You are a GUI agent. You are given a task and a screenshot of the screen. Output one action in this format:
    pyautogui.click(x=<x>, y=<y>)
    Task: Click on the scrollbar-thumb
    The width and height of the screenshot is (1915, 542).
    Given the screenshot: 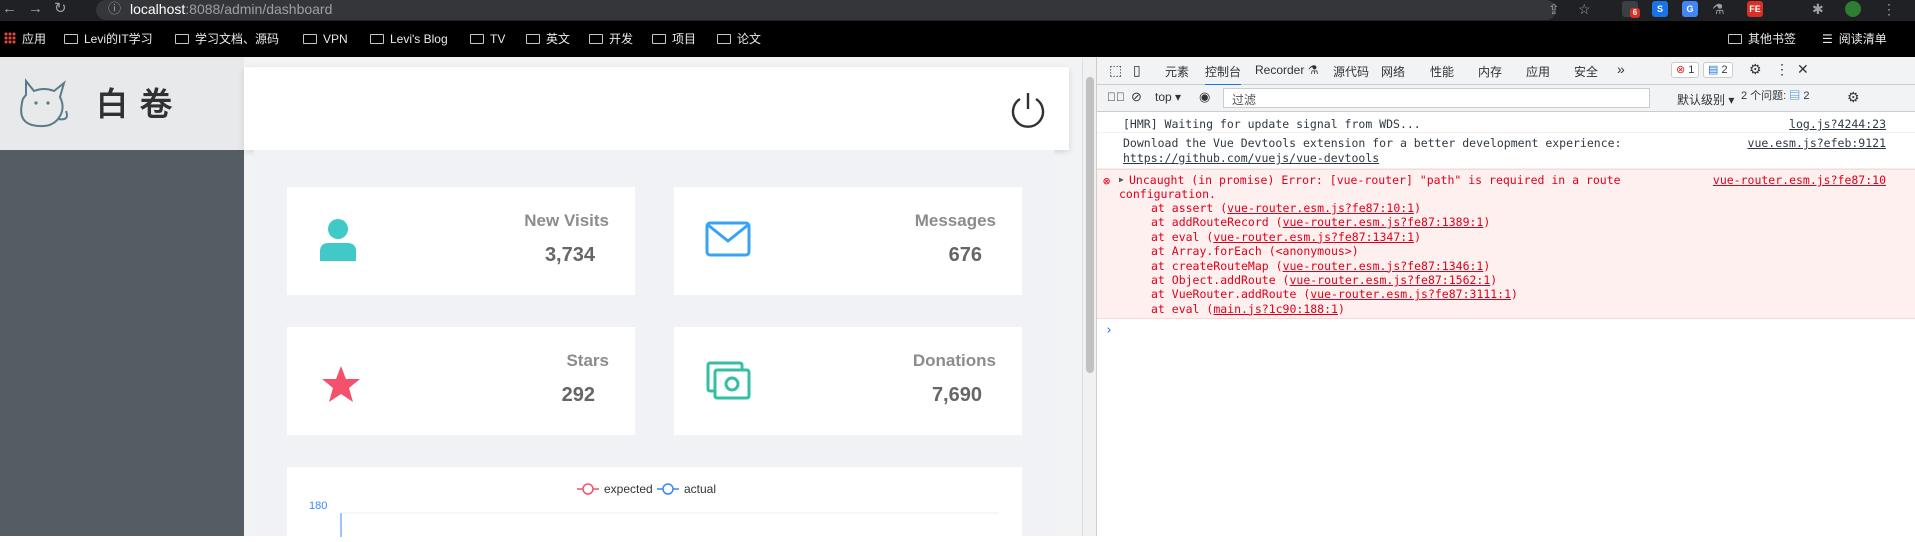 What is the action you would take?
    pyautogui.click(x=1090, y=225)
    